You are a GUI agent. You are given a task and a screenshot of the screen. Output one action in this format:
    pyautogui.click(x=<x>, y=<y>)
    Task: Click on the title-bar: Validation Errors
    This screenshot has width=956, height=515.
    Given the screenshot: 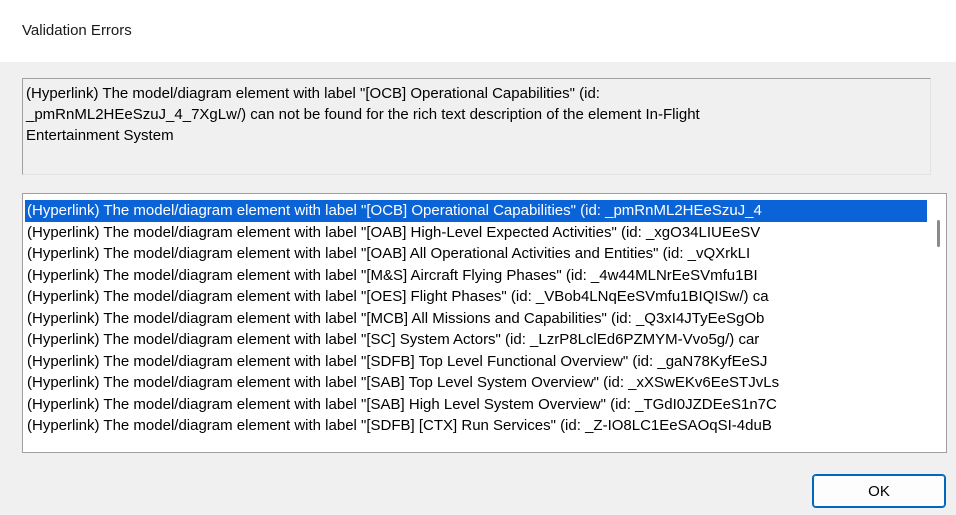 What is the action you would take?
    pyautogui.click(x=478, y=31)
    